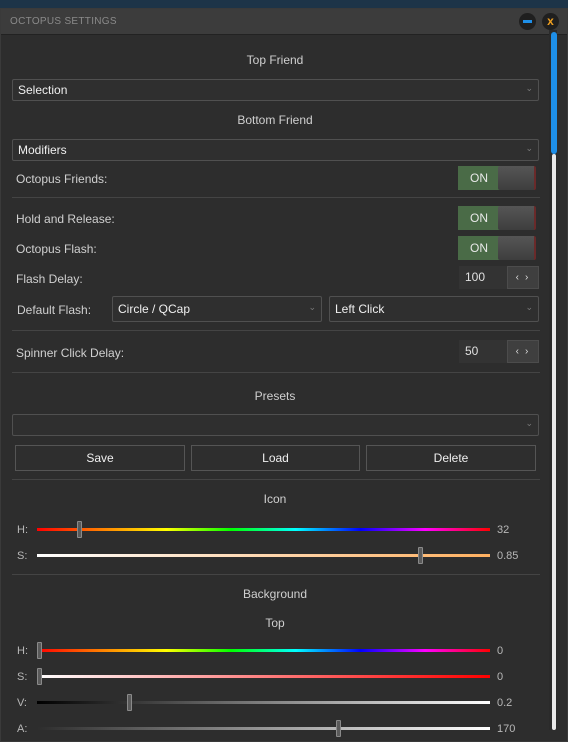 Image resolution: width=568 pixels, height=742 pixels. I want to click on default-flash-label: Default Flash:, so click(54, 310).